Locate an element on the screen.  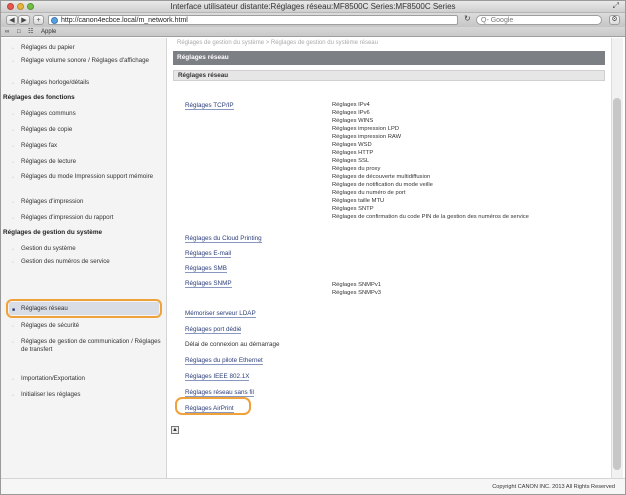
airprint-callout is located at coordinates (213, 406).